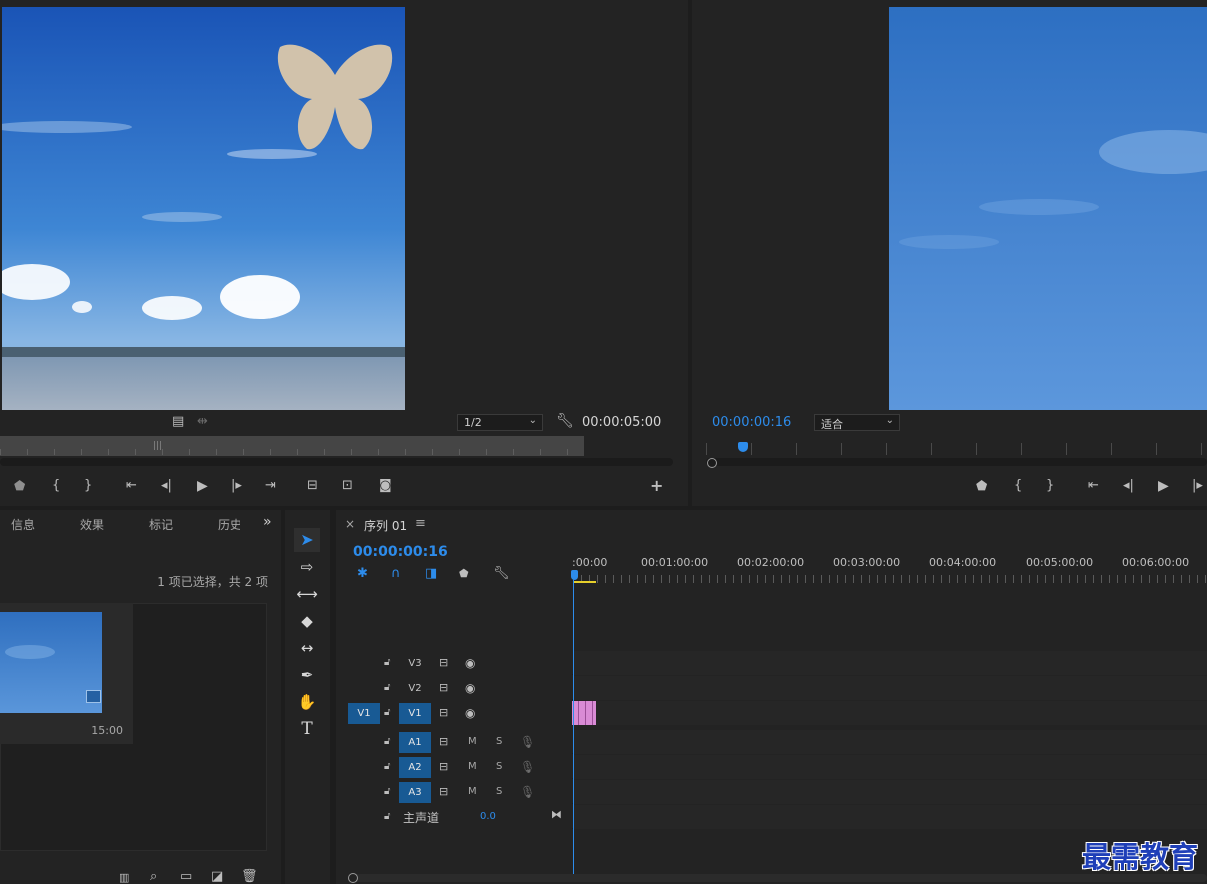 The width and height of the screenshot is (1207, 884). What do you see at coordinates (229, 524) in the screenshot?
I see `tab-history: 历史` at bounding box center [229, 524].